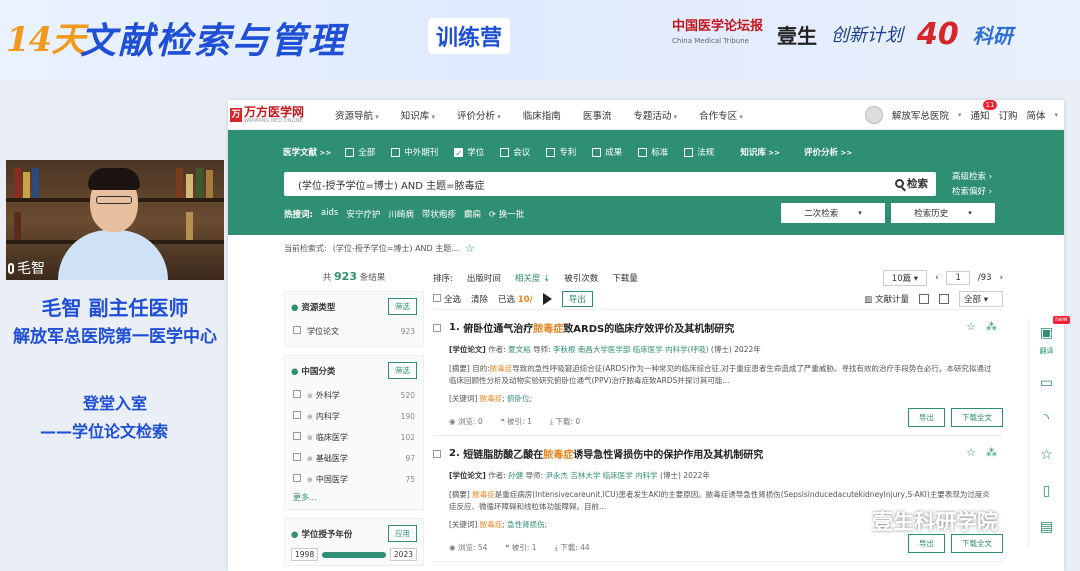  Describe the element at coordinates (542, 115) in the screenshot. I see `nav-item-guidelines: 临床指南` at that location.